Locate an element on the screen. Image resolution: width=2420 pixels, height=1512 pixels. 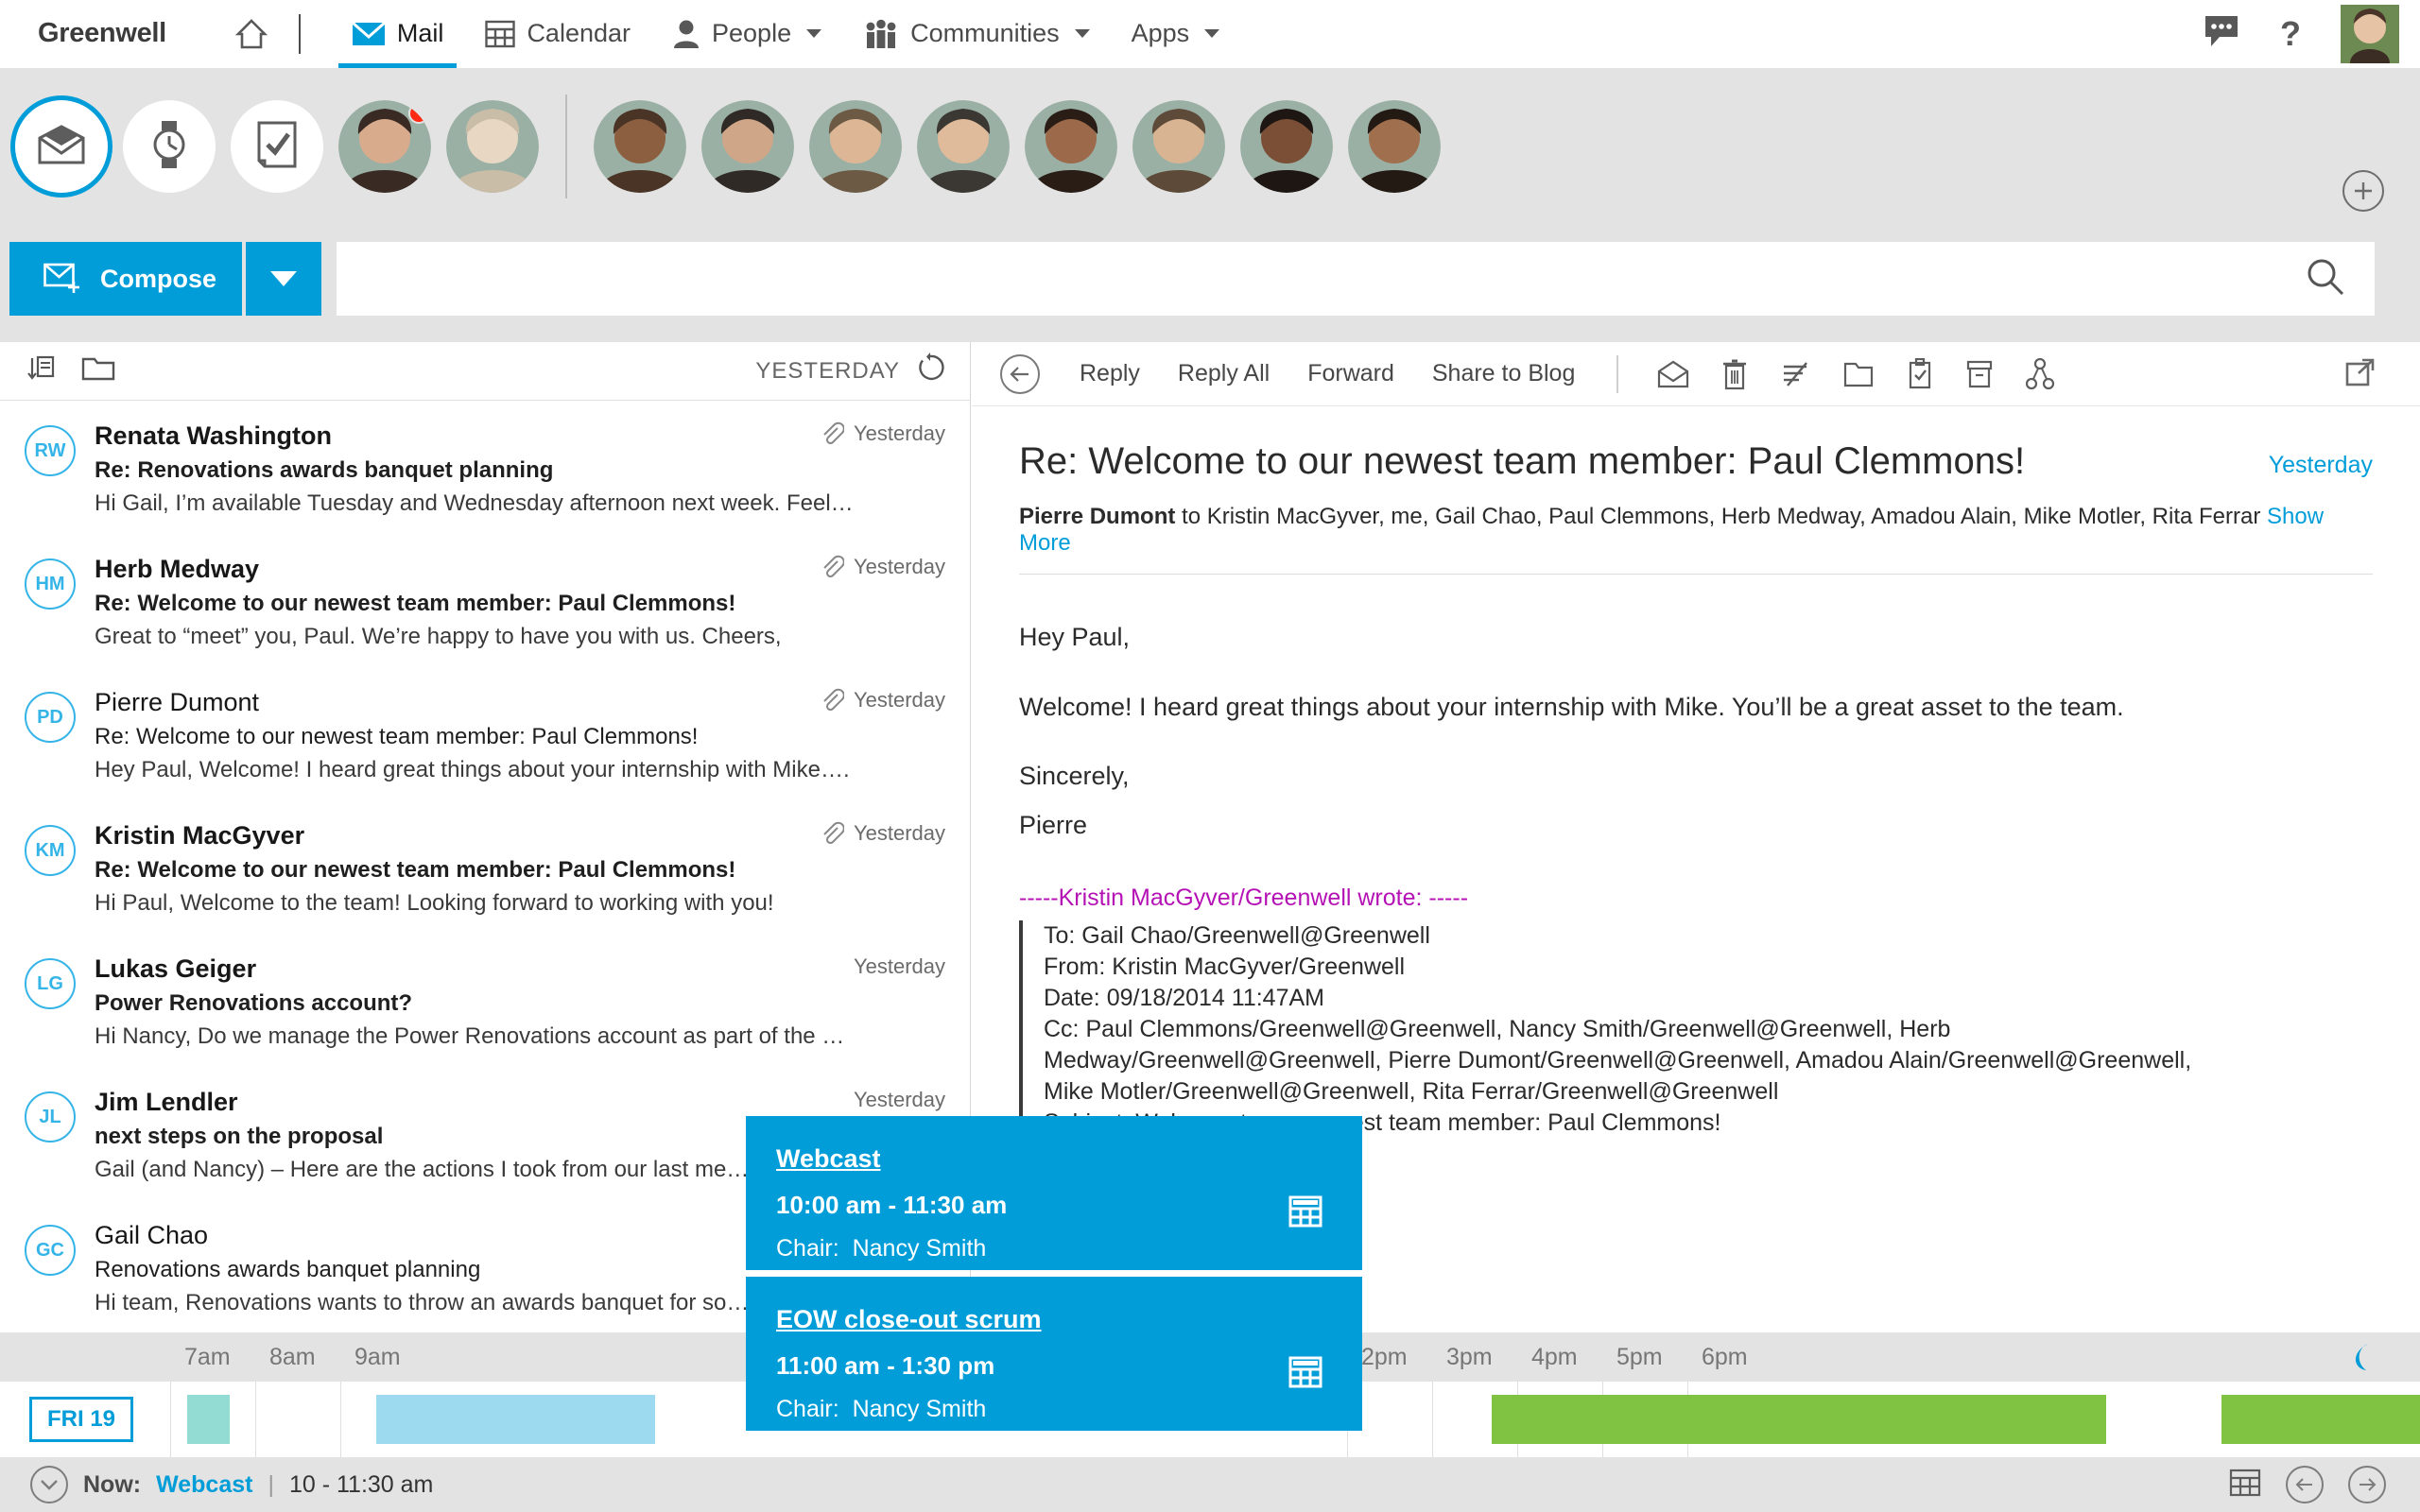
moon-icon is located at coordinates (2361, 1359).